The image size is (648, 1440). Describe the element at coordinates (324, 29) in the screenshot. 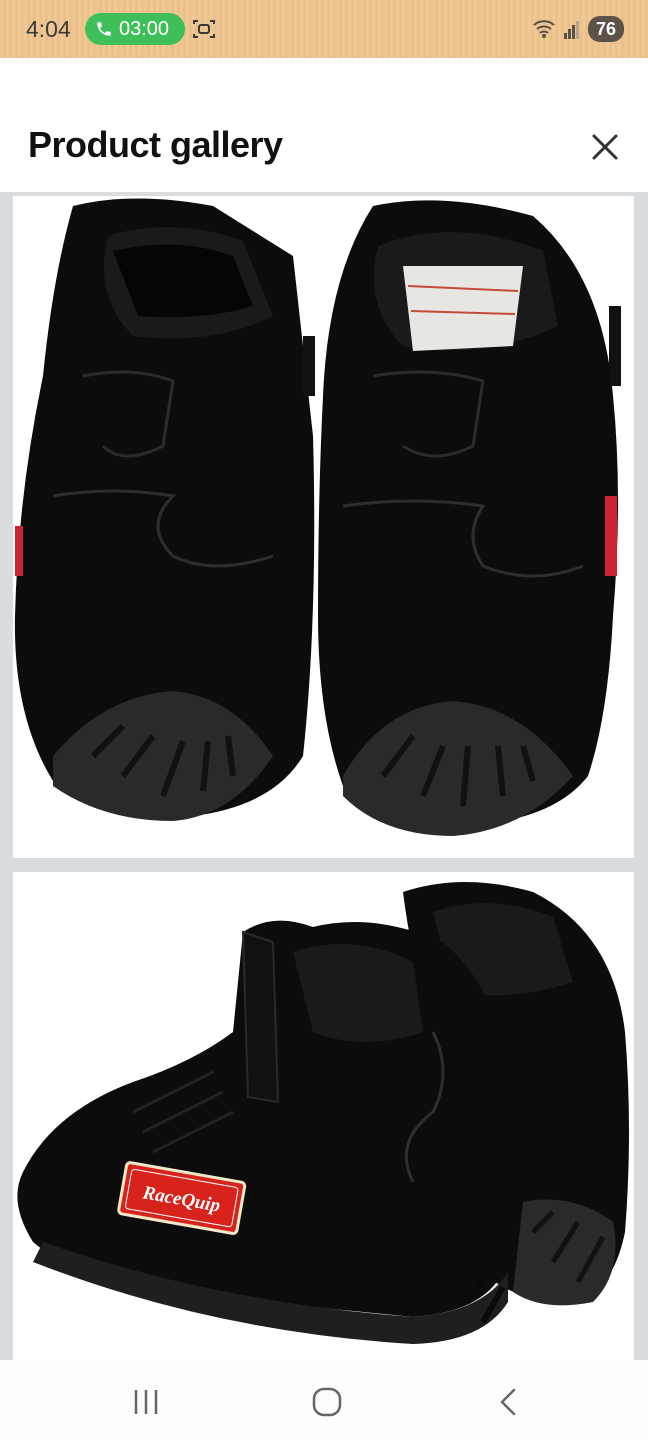

I see `status-bar: 4:04 03:00 76` at that location.